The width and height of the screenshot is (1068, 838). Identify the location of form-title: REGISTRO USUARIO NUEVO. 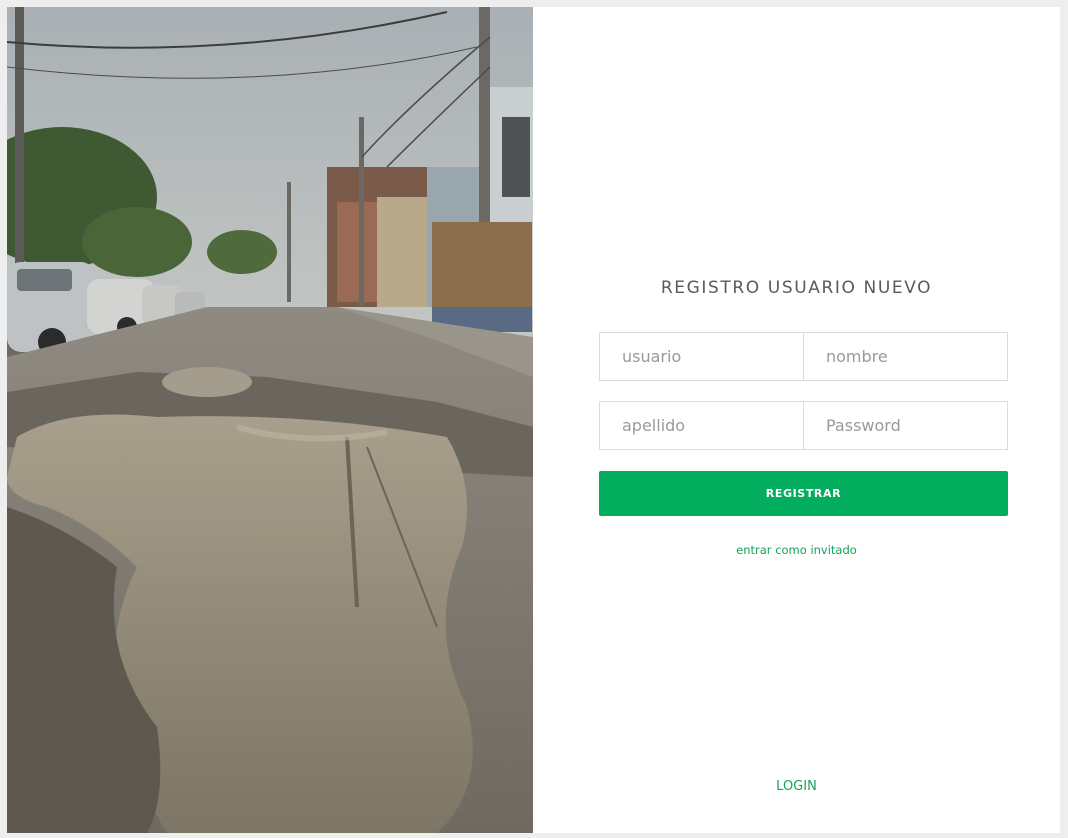
(796, 288).